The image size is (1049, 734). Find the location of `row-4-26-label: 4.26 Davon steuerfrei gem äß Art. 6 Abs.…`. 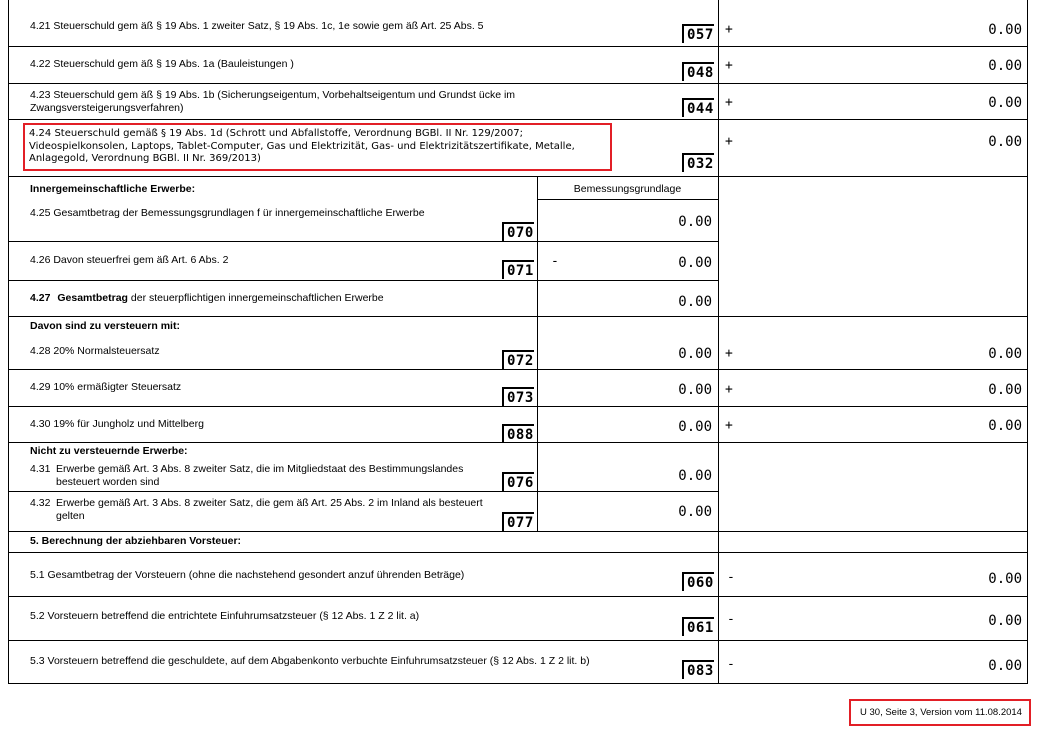

row-4-26-label: 4.26 Davon steuerfrei gem äß Art. 6 Abs.… is located at coordinates (129, 260).